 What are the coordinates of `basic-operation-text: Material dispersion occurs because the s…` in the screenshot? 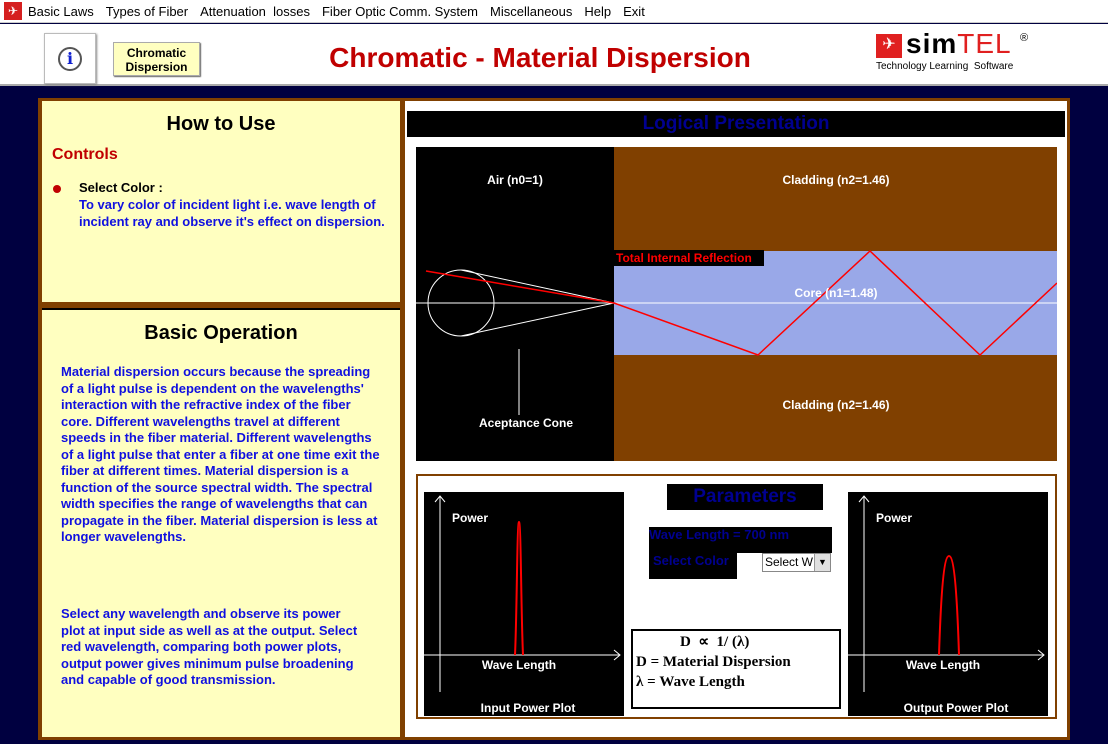 It's located at (220, 454).